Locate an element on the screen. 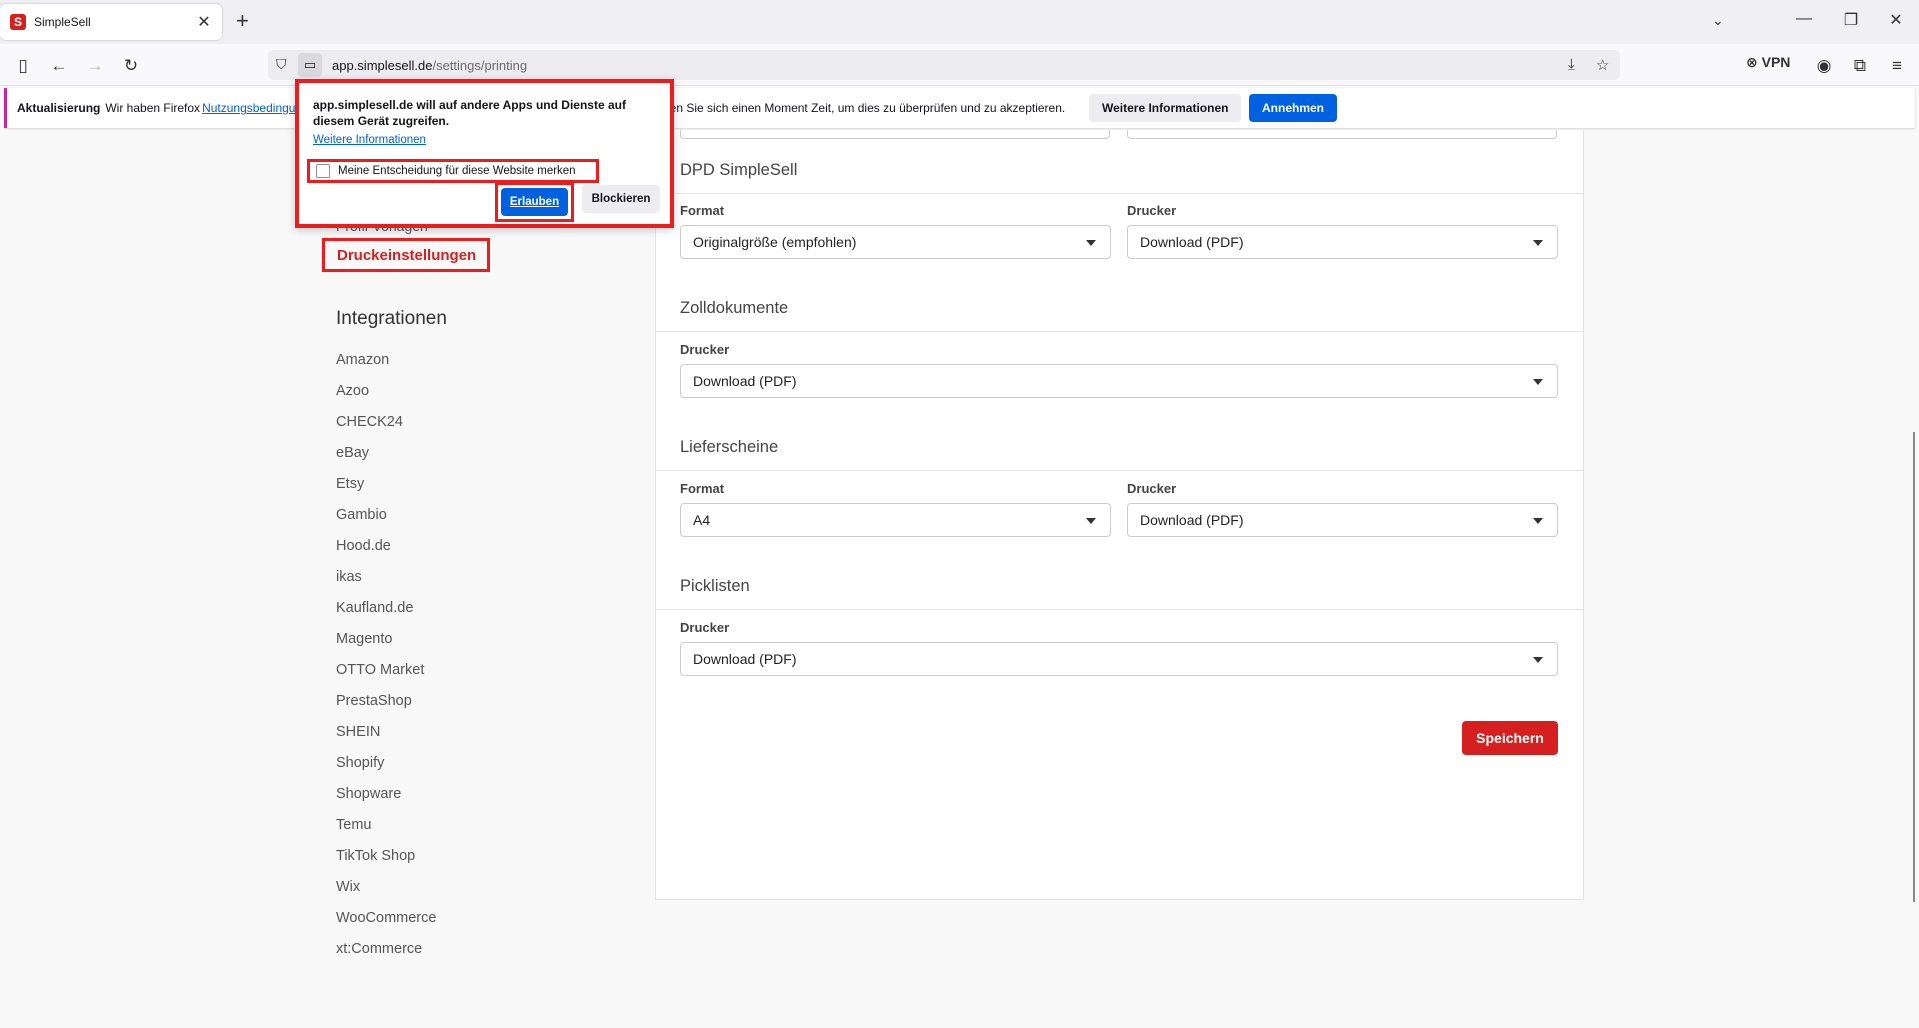  tab-simplesell: S SimpleSell ✕ is located at coordinates (111, 22).